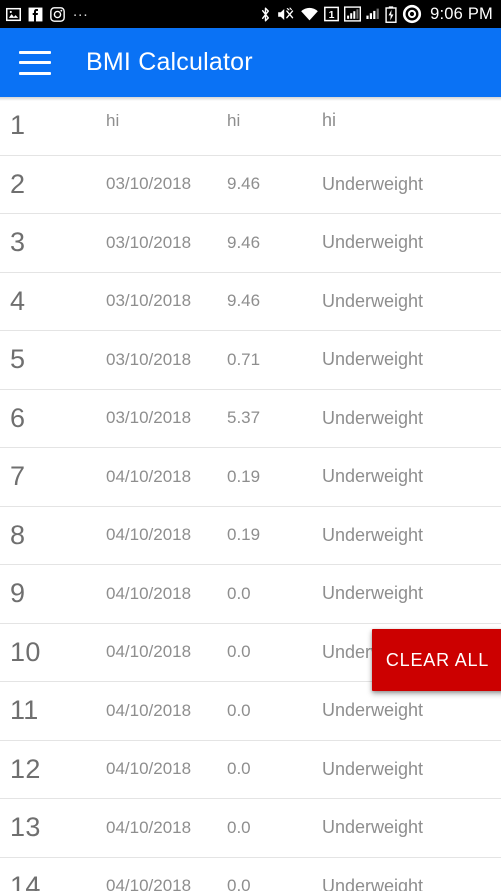 This screenshot has height=891, width=501. Describe the element at coordinates (309, 14) in the screenshot. I see `wifi-icon` at that location.